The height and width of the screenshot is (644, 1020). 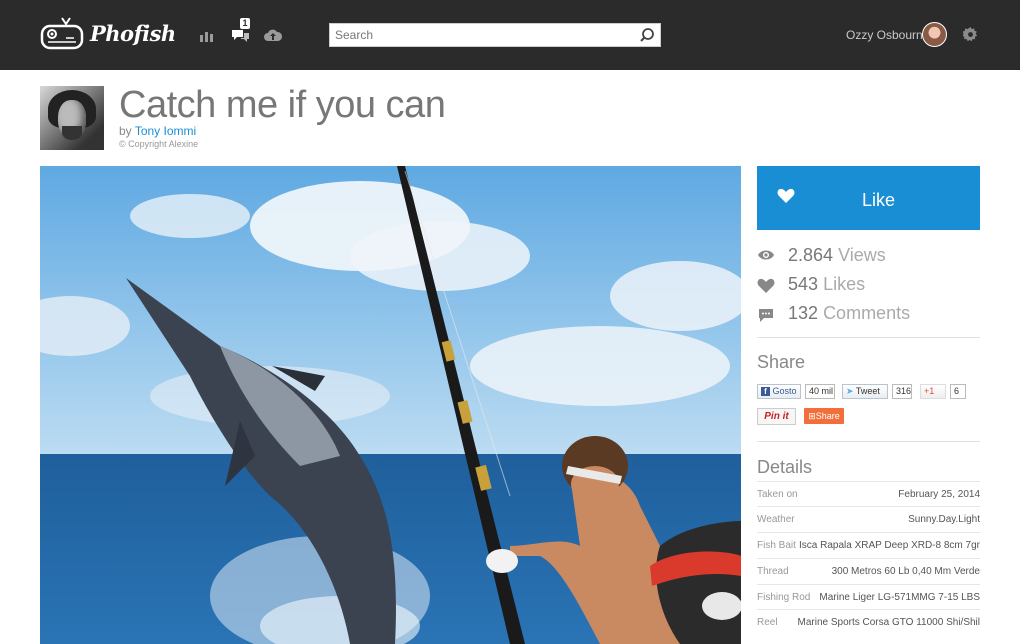 I want to click on detail-key: Reel, so click(x=767, y=622).